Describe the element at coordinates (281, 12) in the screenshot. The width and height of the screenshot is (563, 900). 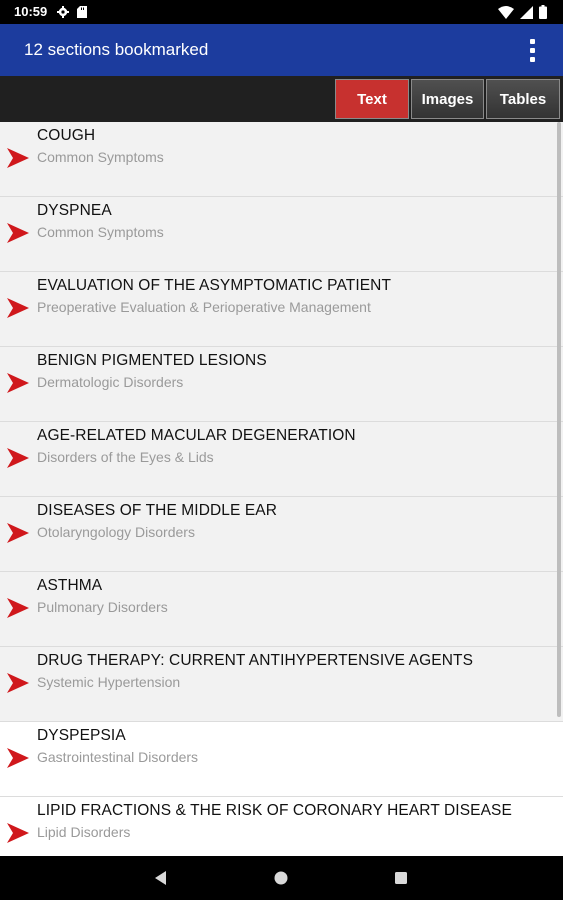
I see `status-bar: 10:59` at that location.